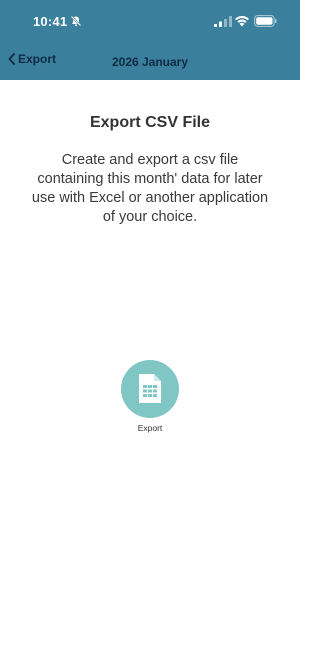 This screenshot has width=320, height=650. Describe the element at coordinates (76, 21) in the screenshot. I see `bell-off-icon` at that location.